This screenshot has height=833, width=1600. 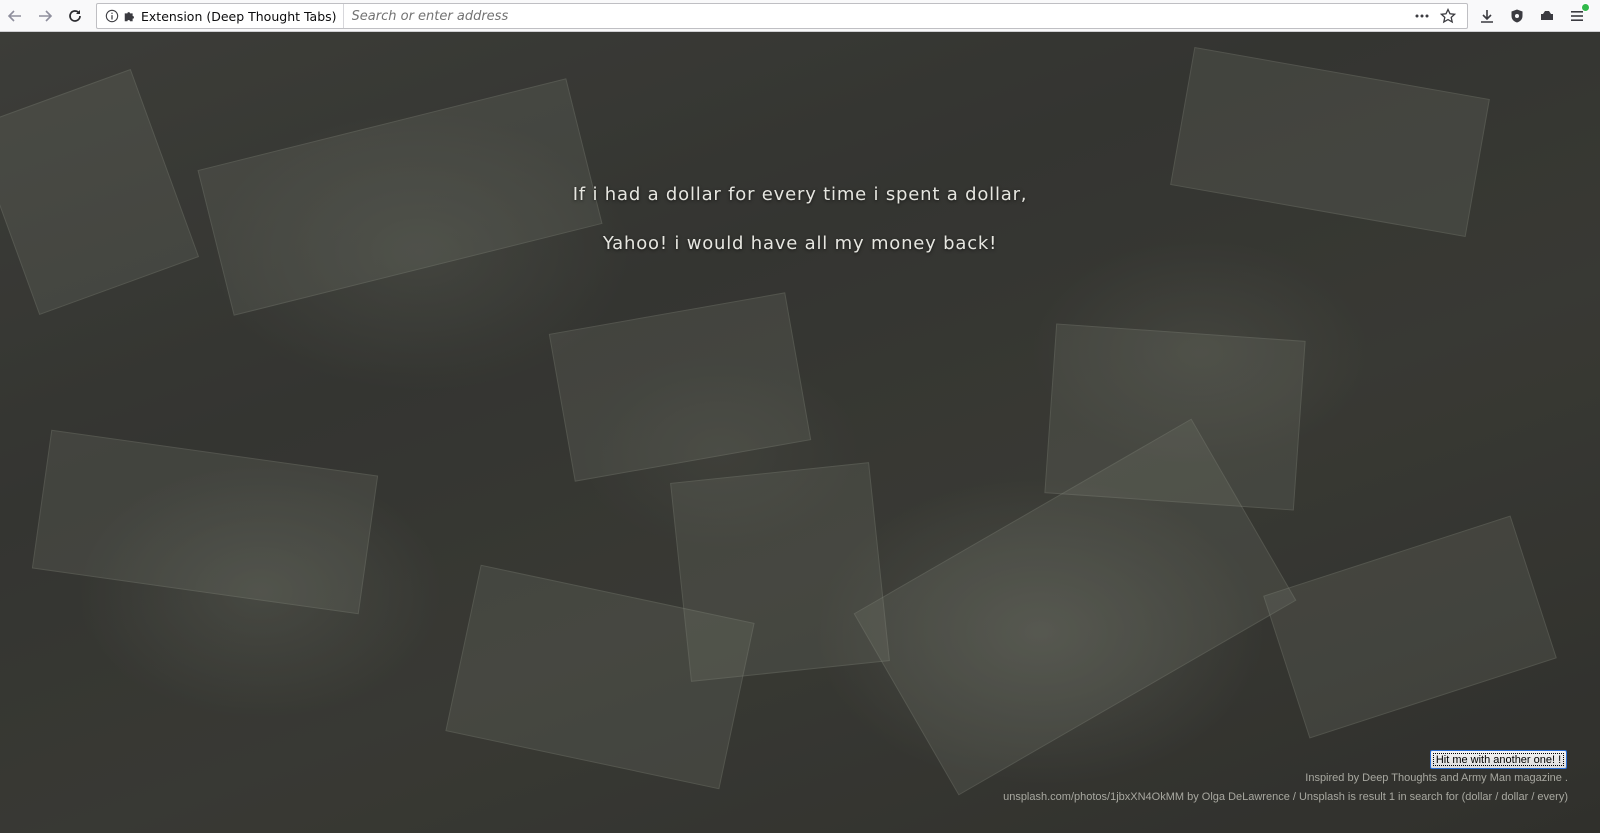 What do you see at coordinates (75, 16) in the screenshot?
I see `reload-icon` at bounding box center [75, 16].